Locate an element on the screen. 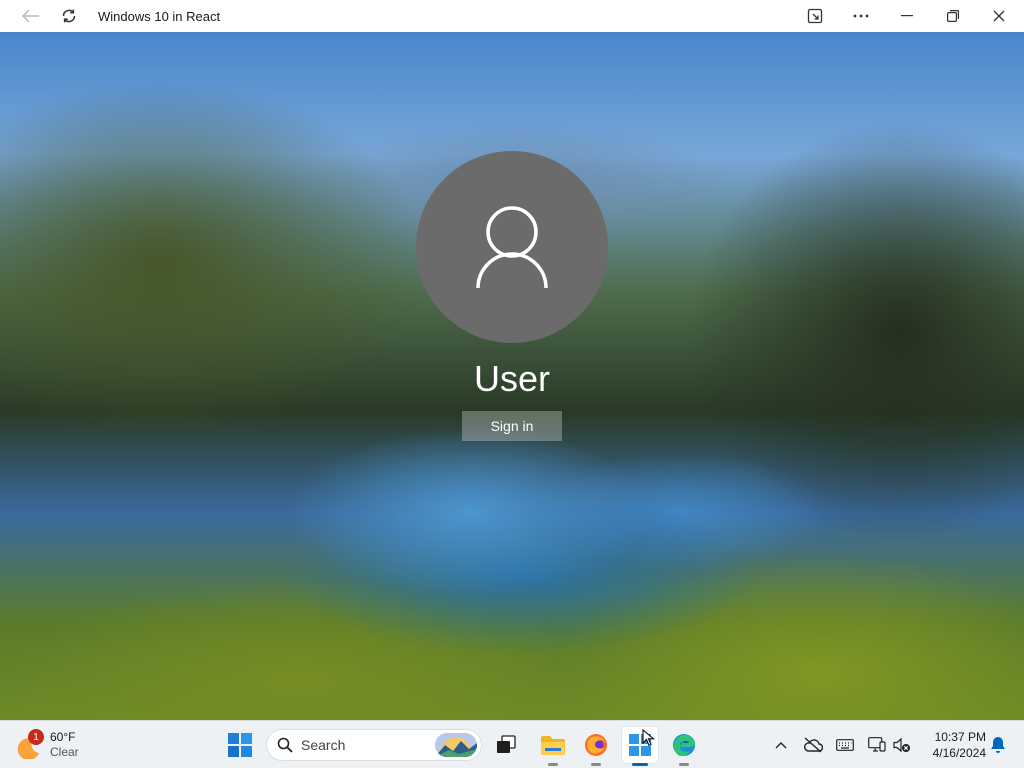 The height and width of the screenshot is (768, 1024). user-icon is located at coordinates (512, 247).